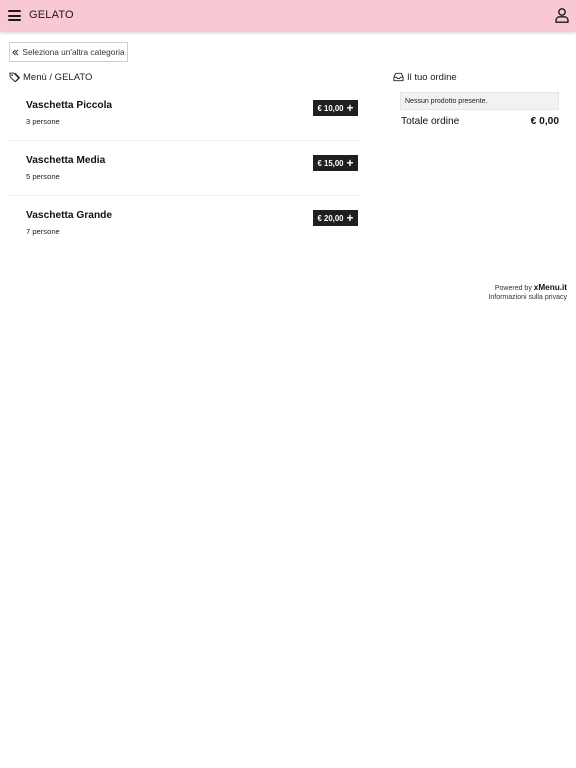 The width and height of the screenshot is (576, 768). What do you see at coordinates (330, 163) in the screenshot?
I see `product-price: € 15,00` at bounding box center [330, 163].